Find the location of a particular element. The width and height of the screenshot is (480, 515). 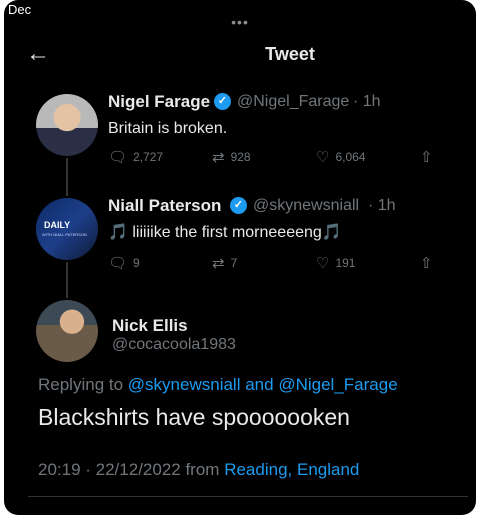

divider is located at coordinates (248, 496).